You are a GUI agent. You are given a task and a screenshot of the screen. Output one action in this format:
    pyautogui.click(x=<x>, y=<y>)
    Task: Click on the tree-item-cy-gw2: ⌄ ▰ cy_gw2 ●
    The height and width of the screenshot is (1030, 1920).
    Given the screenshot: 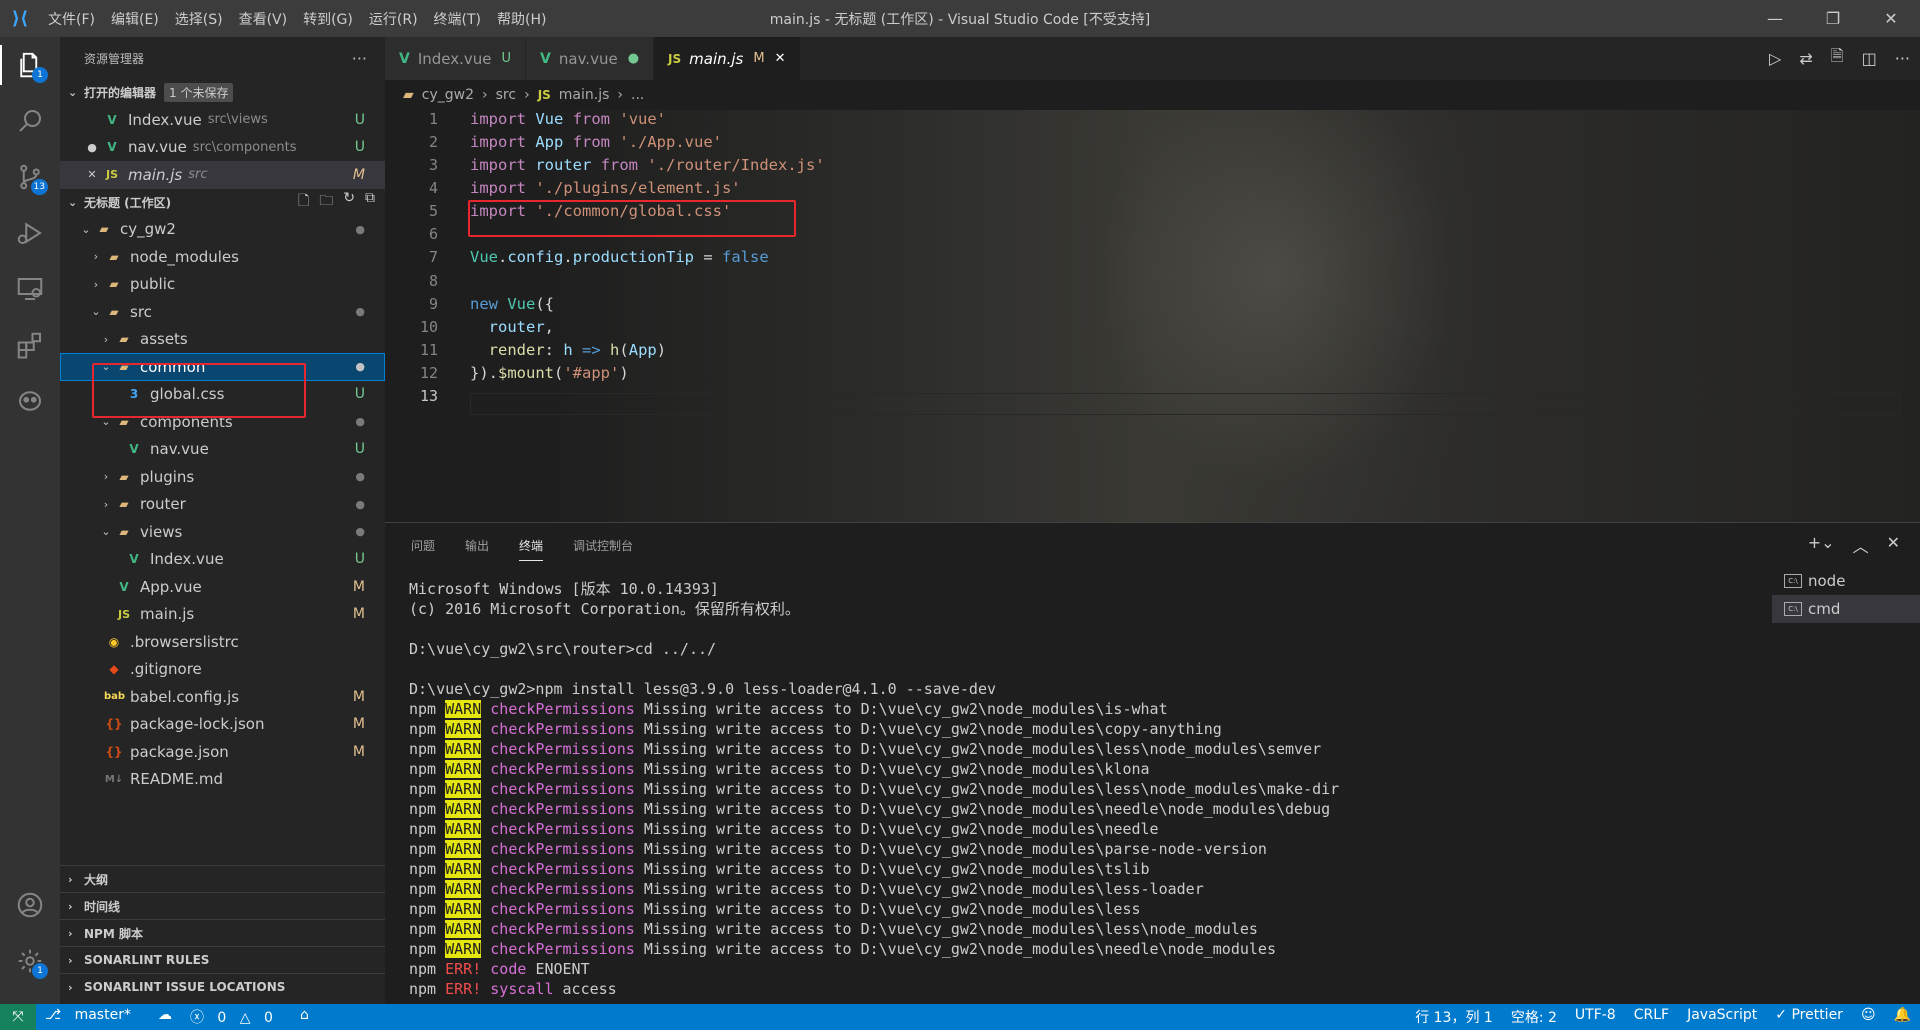 What is the action you would take?
    pyautogui.click(x=222, y=230)
    